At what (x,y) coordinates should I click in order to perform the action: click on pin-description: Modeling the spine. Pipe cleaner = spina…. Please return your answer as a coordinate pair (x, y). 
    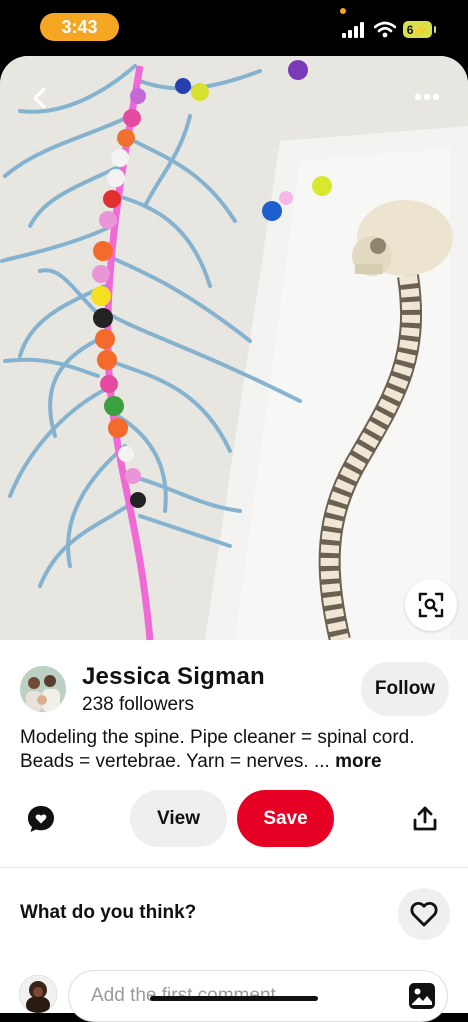
    Looking at the image, I should click on (235, 750).